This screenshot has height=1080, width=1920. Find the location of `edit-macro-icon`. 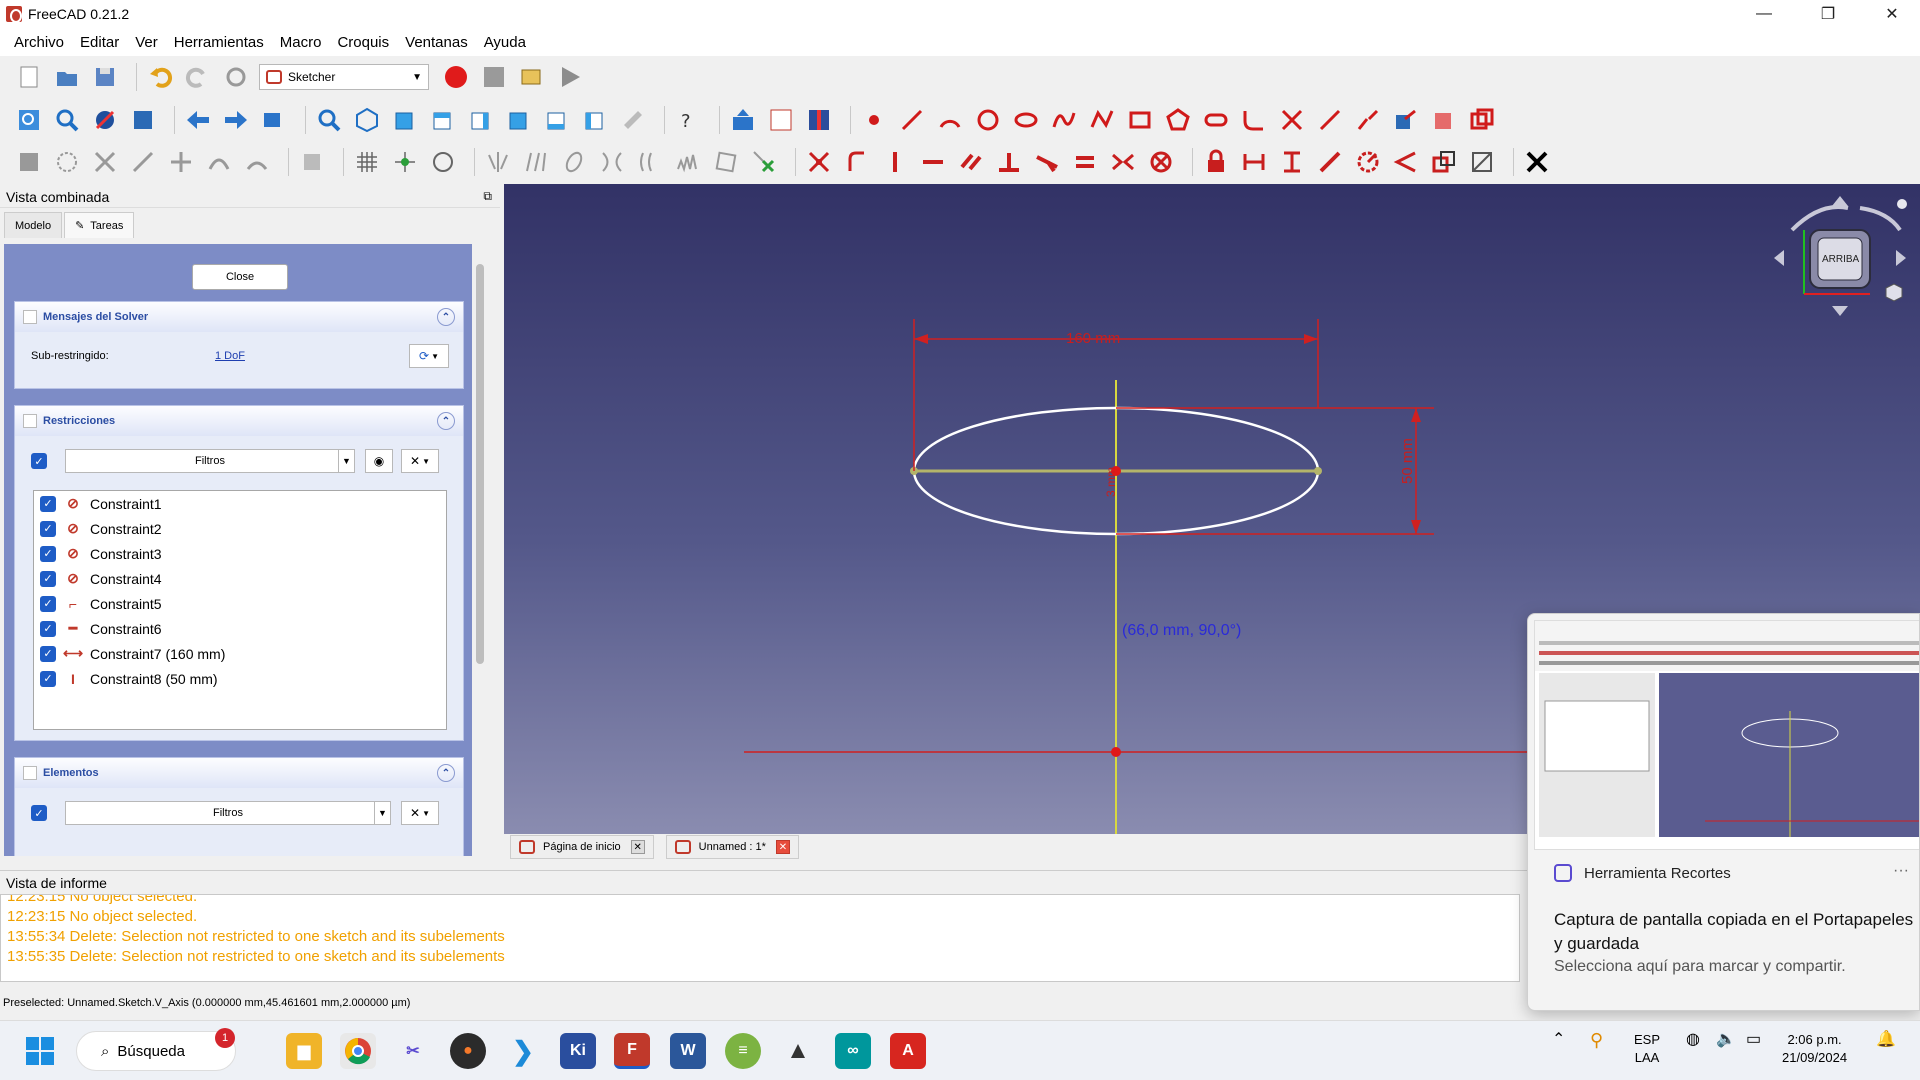

edit-macro-icon is located at coordinates (532, 77).